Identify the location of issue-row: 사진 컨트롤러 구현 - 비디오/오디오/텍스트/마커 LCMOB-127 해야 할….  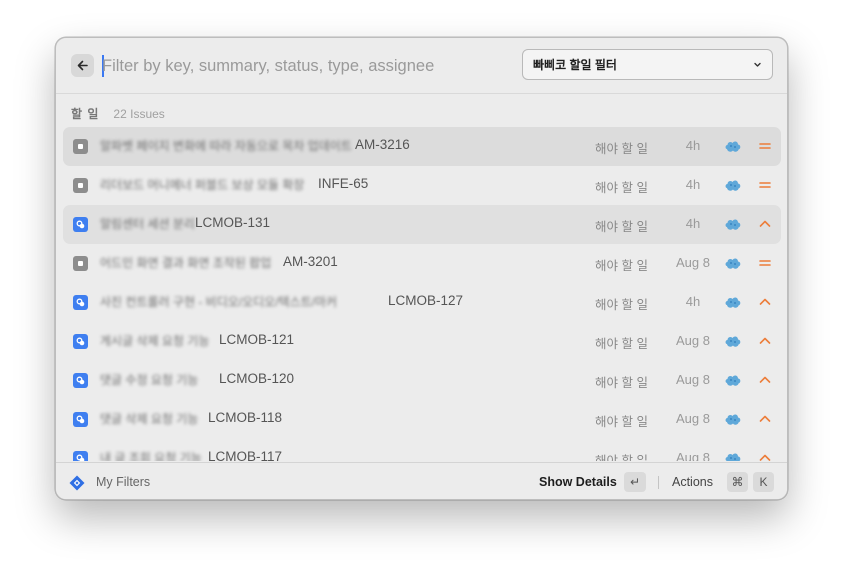
(422, 302).